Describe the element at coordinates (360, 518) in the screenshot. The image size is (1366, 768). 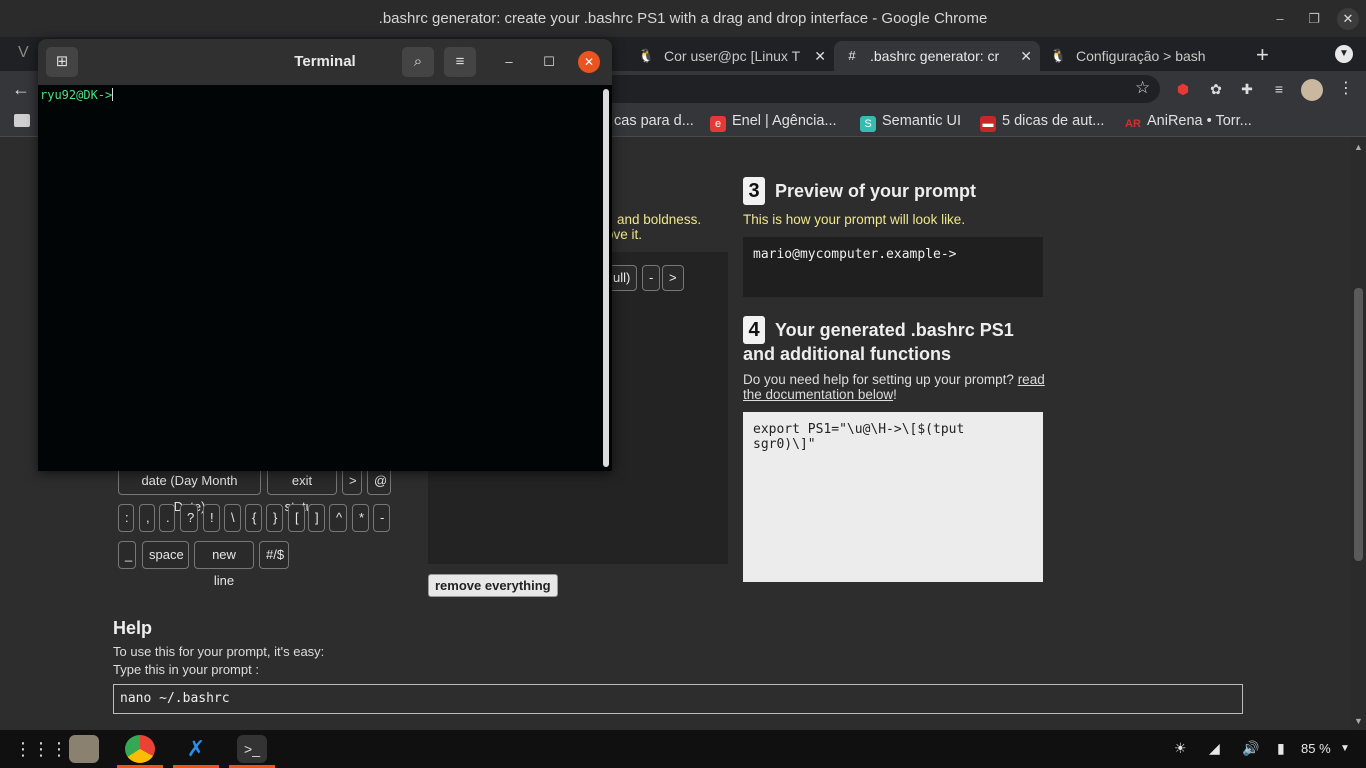
I see `element-asterisk: *` at that location.